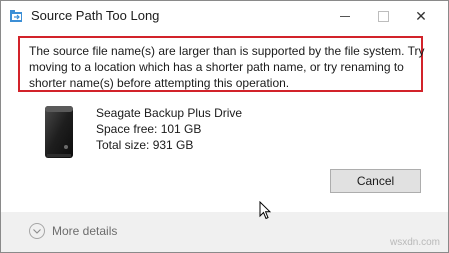  What do you see at coordinates (375, 181) in the screenshot?
I see `cancel-button: Cancel` at bounding box center [375, 181].